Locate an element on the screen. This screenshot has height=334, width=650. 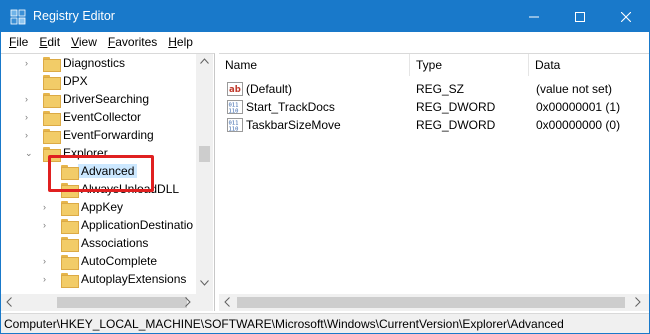
tree-item-label: AutoComplete is located at coordinates (119, 261).